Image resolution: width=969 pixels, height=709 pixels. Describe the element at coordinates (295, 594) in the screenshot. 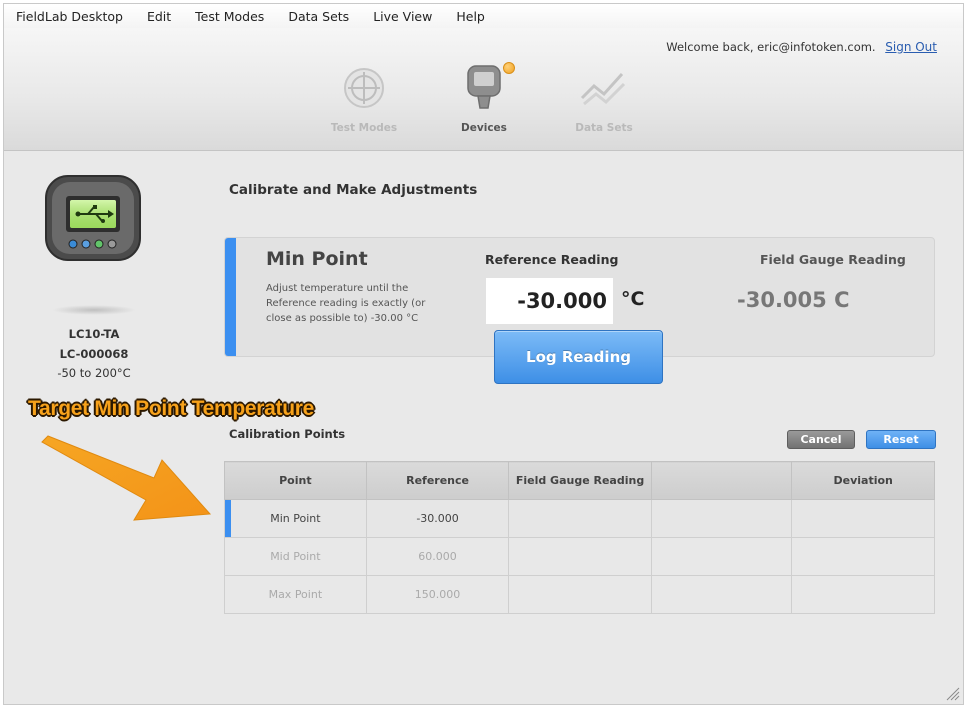

I see `cell-point: Max Point` at that location.